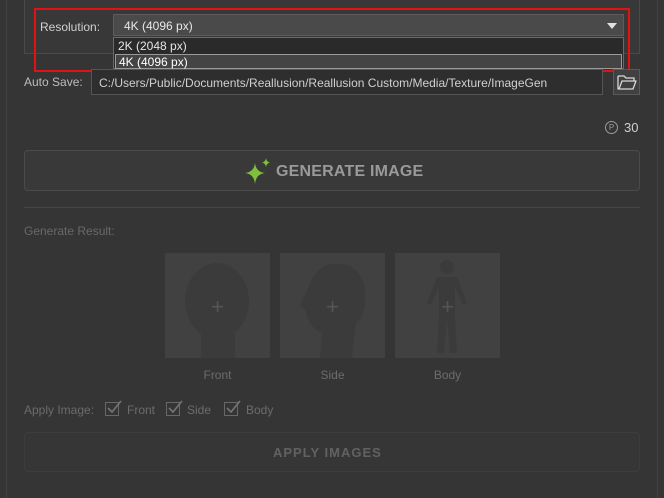 Image resolution: width=664 pixels, height=498 pixels. Describe the element at coordinates (257, 171) in the screenshot. I see `sparkle-icon` at that location.